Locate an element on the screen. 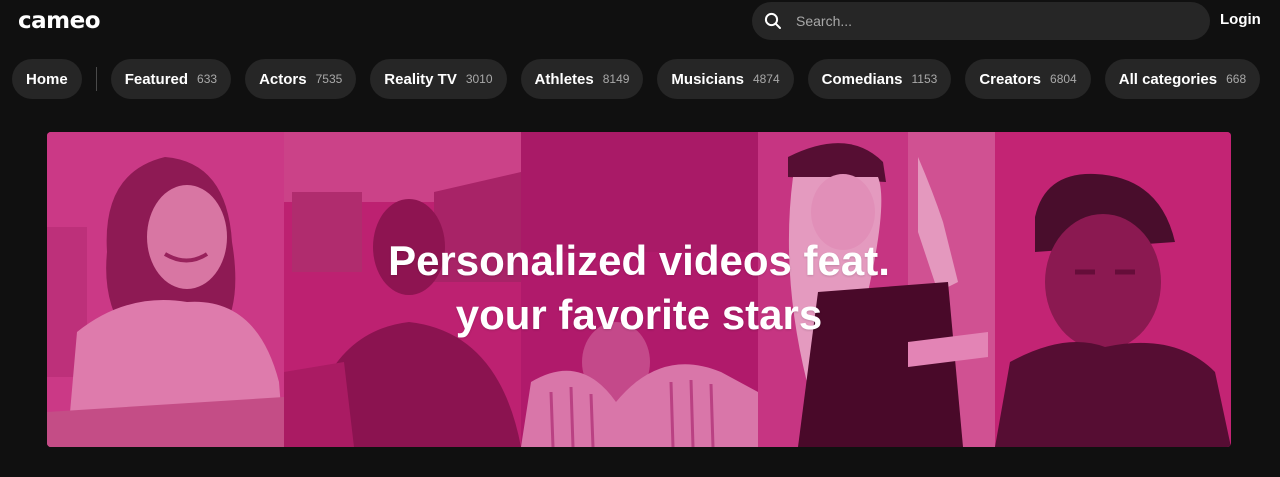 The width and height of the screenshot is (1280, 477). category-divider is located at coordinates (96, 79).